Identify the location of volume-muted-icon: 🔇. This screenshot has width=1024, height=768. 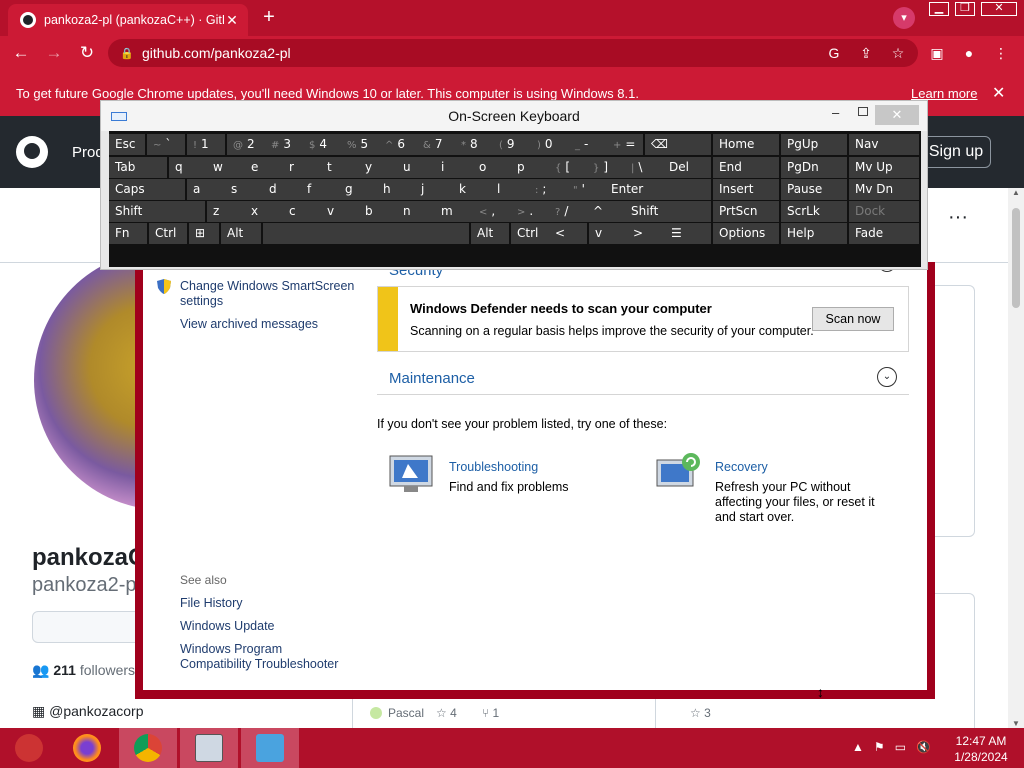
(923, 747).